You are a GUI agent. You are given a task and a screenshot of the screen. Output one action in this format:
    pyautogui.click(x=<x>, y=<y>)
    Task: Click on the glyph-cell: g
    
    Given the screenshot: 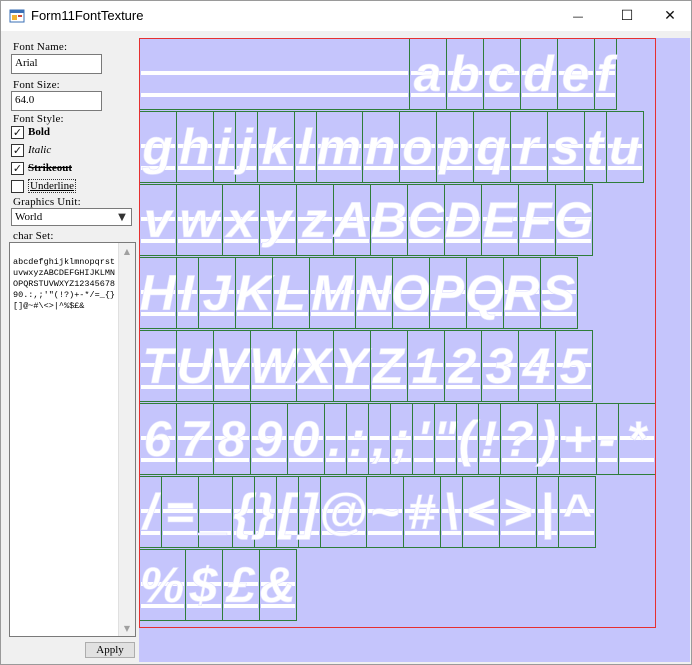 What is the action you would take?
    pyautogui.click(x=158, y=147)
    